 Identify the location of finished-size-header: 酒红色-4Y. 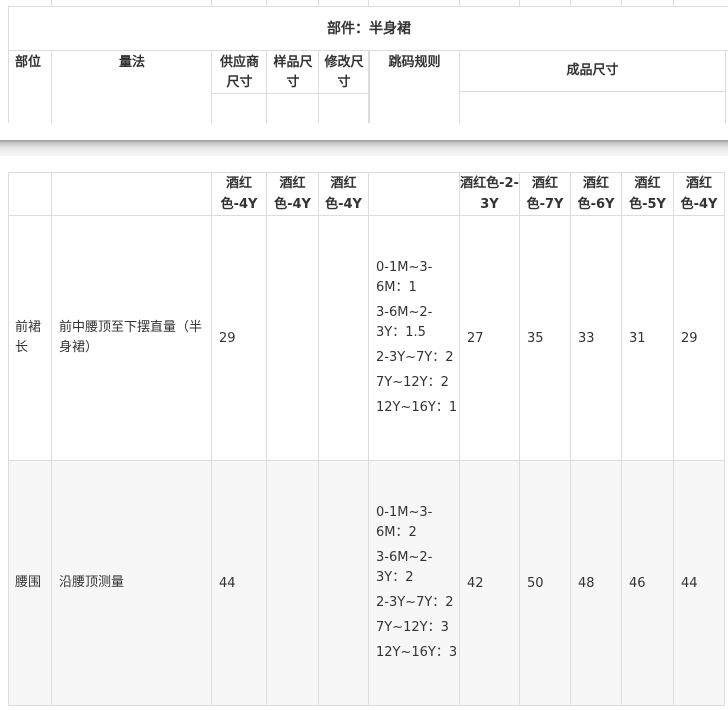
(699, 194).